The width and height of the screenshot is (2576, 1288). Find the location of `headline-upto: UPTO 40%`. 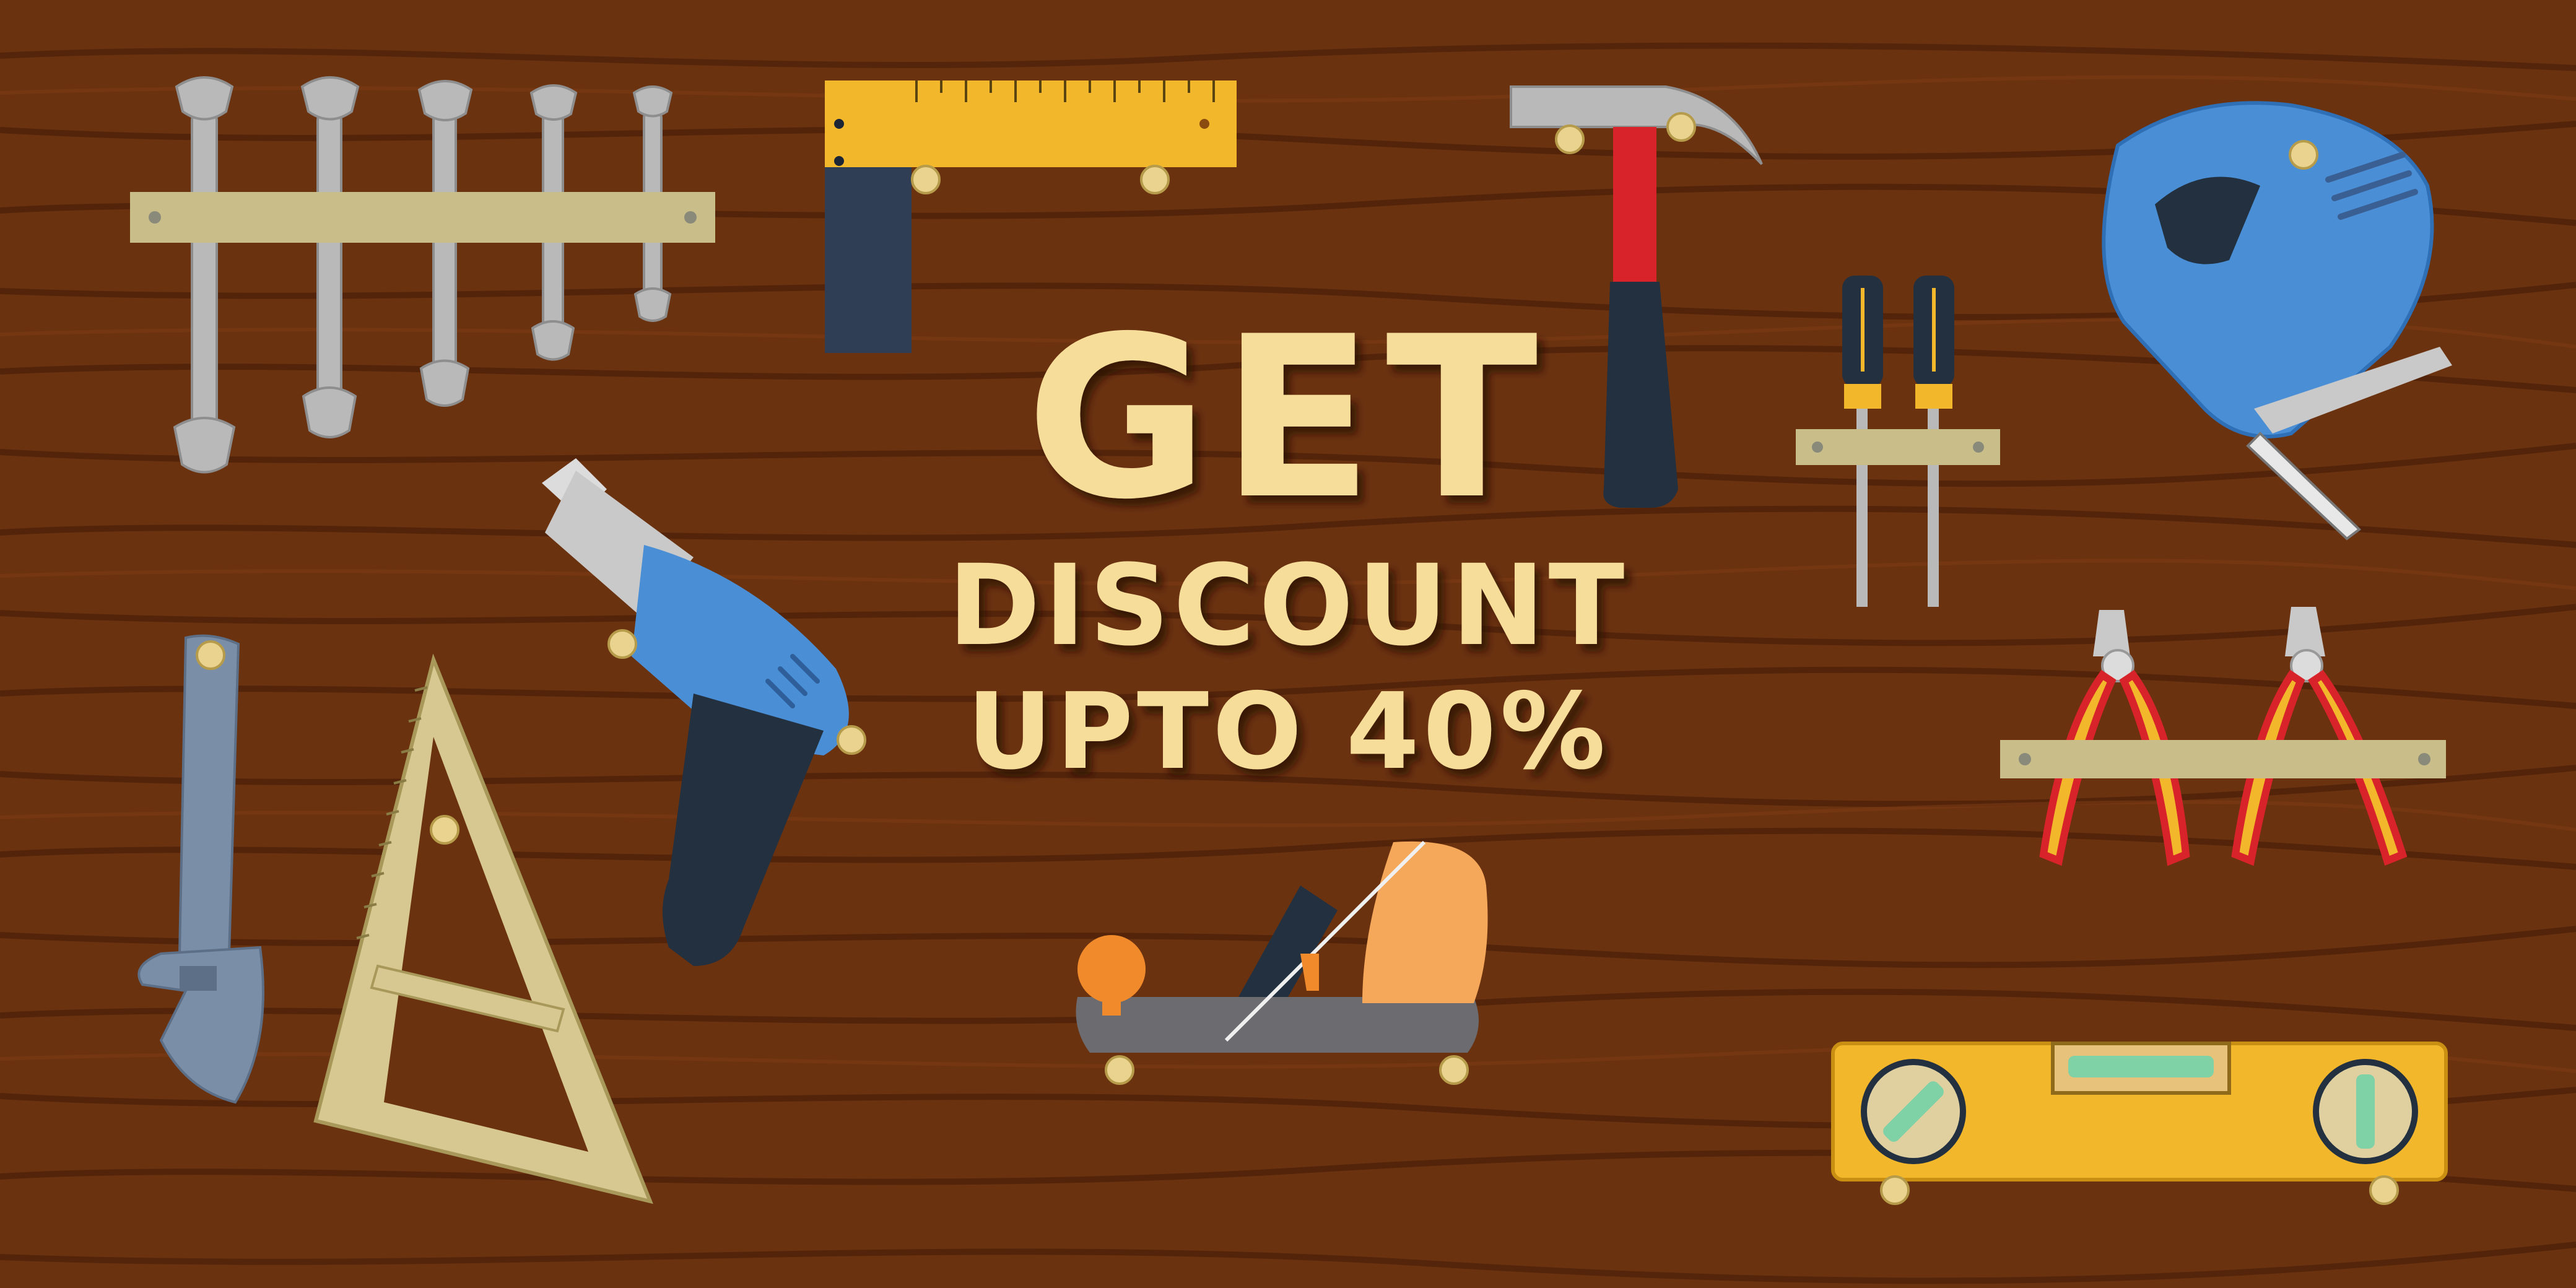

headline-upto: UPTO 40% is located at coordinates (1288, 732).